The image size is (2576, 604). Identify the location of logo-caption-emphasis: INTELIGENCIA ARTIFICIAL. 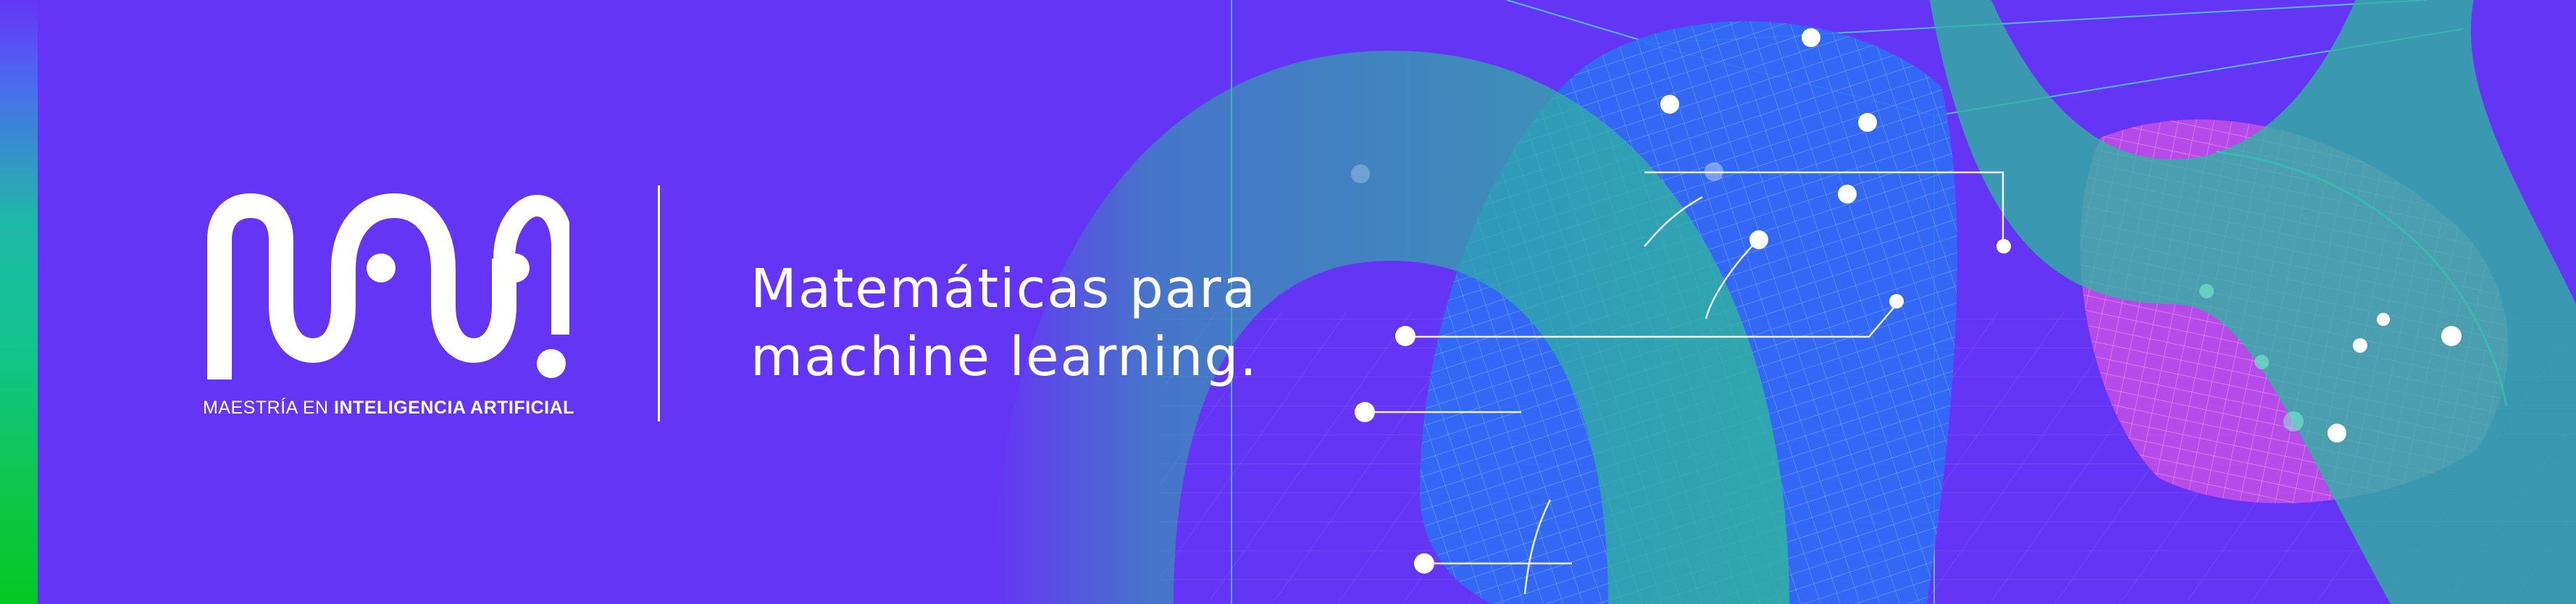
(454, 408).